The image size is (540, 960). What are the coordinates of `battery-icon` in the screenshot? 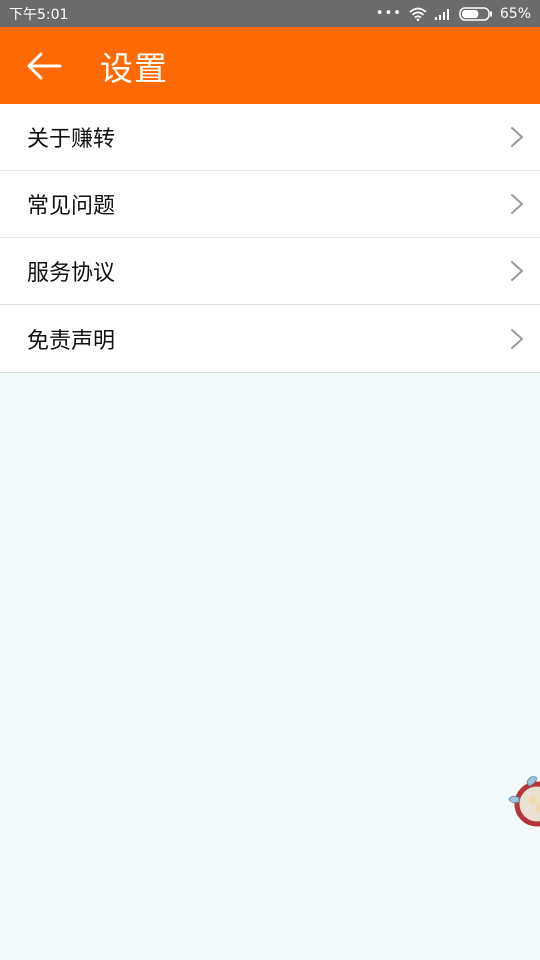 It's located at (475, 13).